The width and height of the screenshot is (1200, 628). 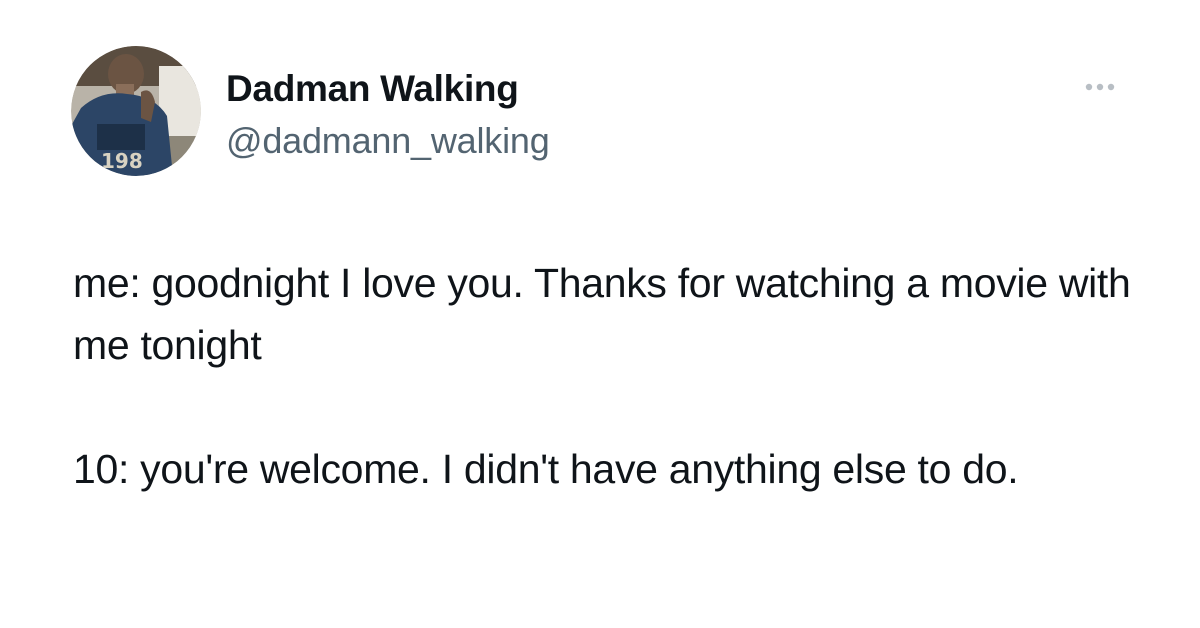 I want to click on author-avatar: 198, so click(x=136, y=111).